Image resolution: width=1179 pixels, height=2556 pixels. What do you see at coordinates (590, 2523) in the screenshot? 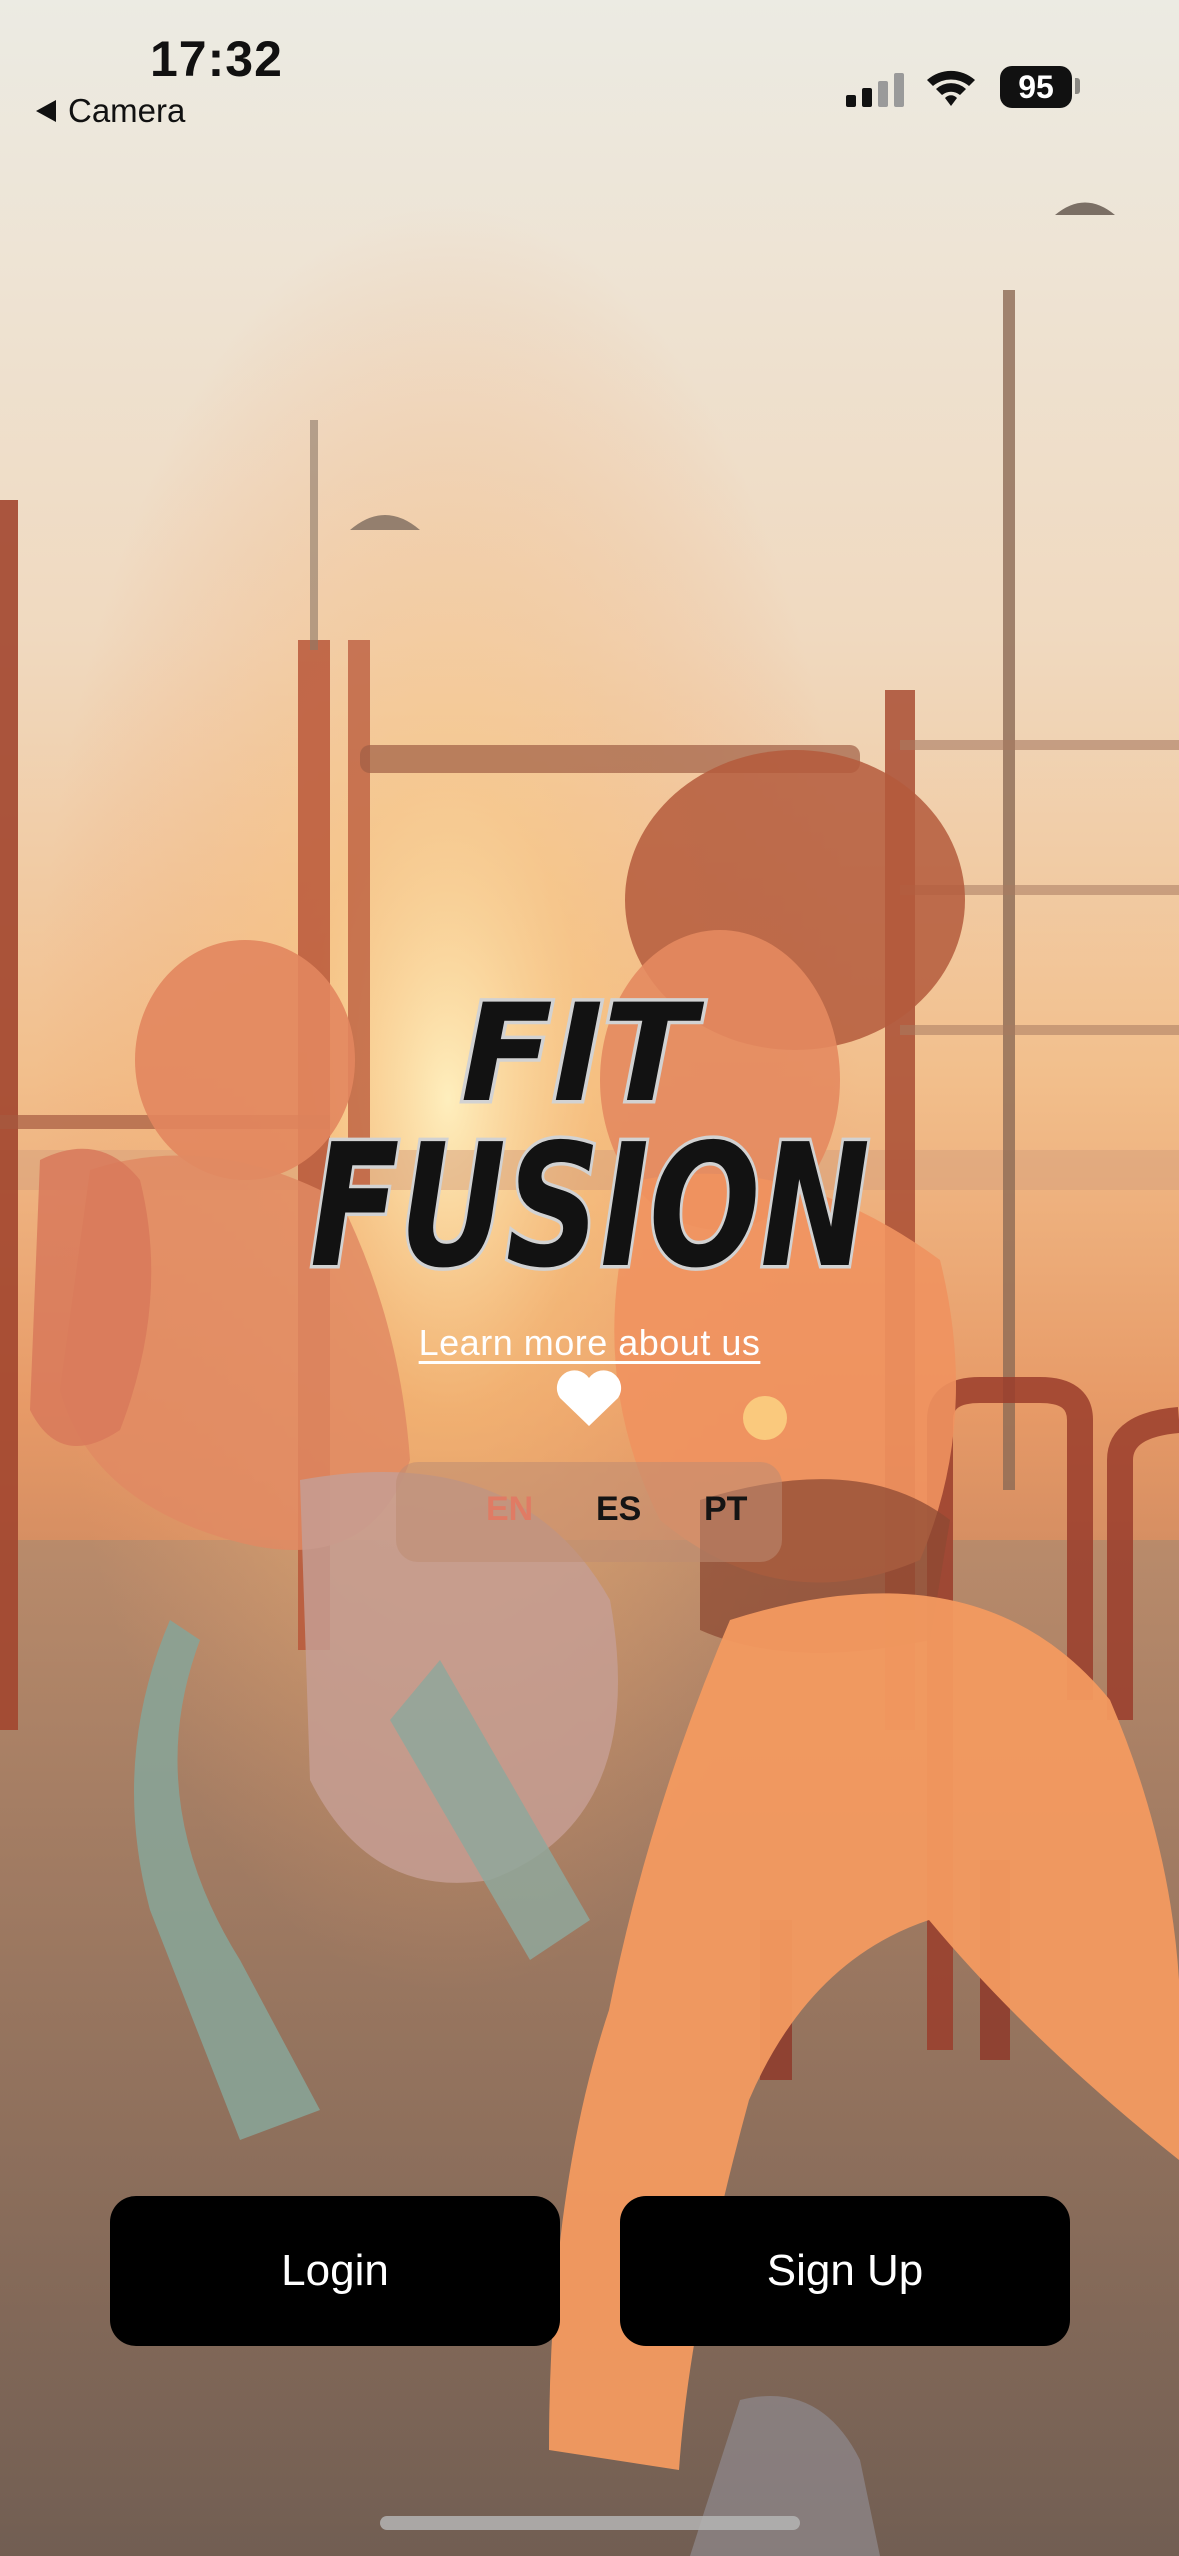
I see `home-indicator` at bounding box center [590, 2523].